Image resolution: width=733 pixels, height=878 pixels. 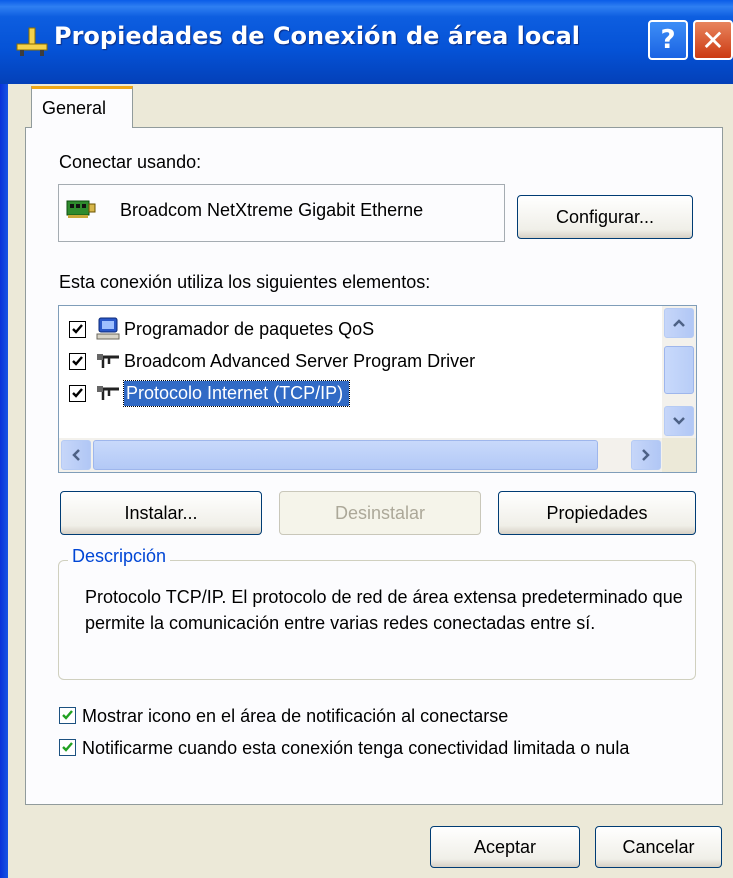 I want to click on chevron-up-icon, so click(x=679, y=323).